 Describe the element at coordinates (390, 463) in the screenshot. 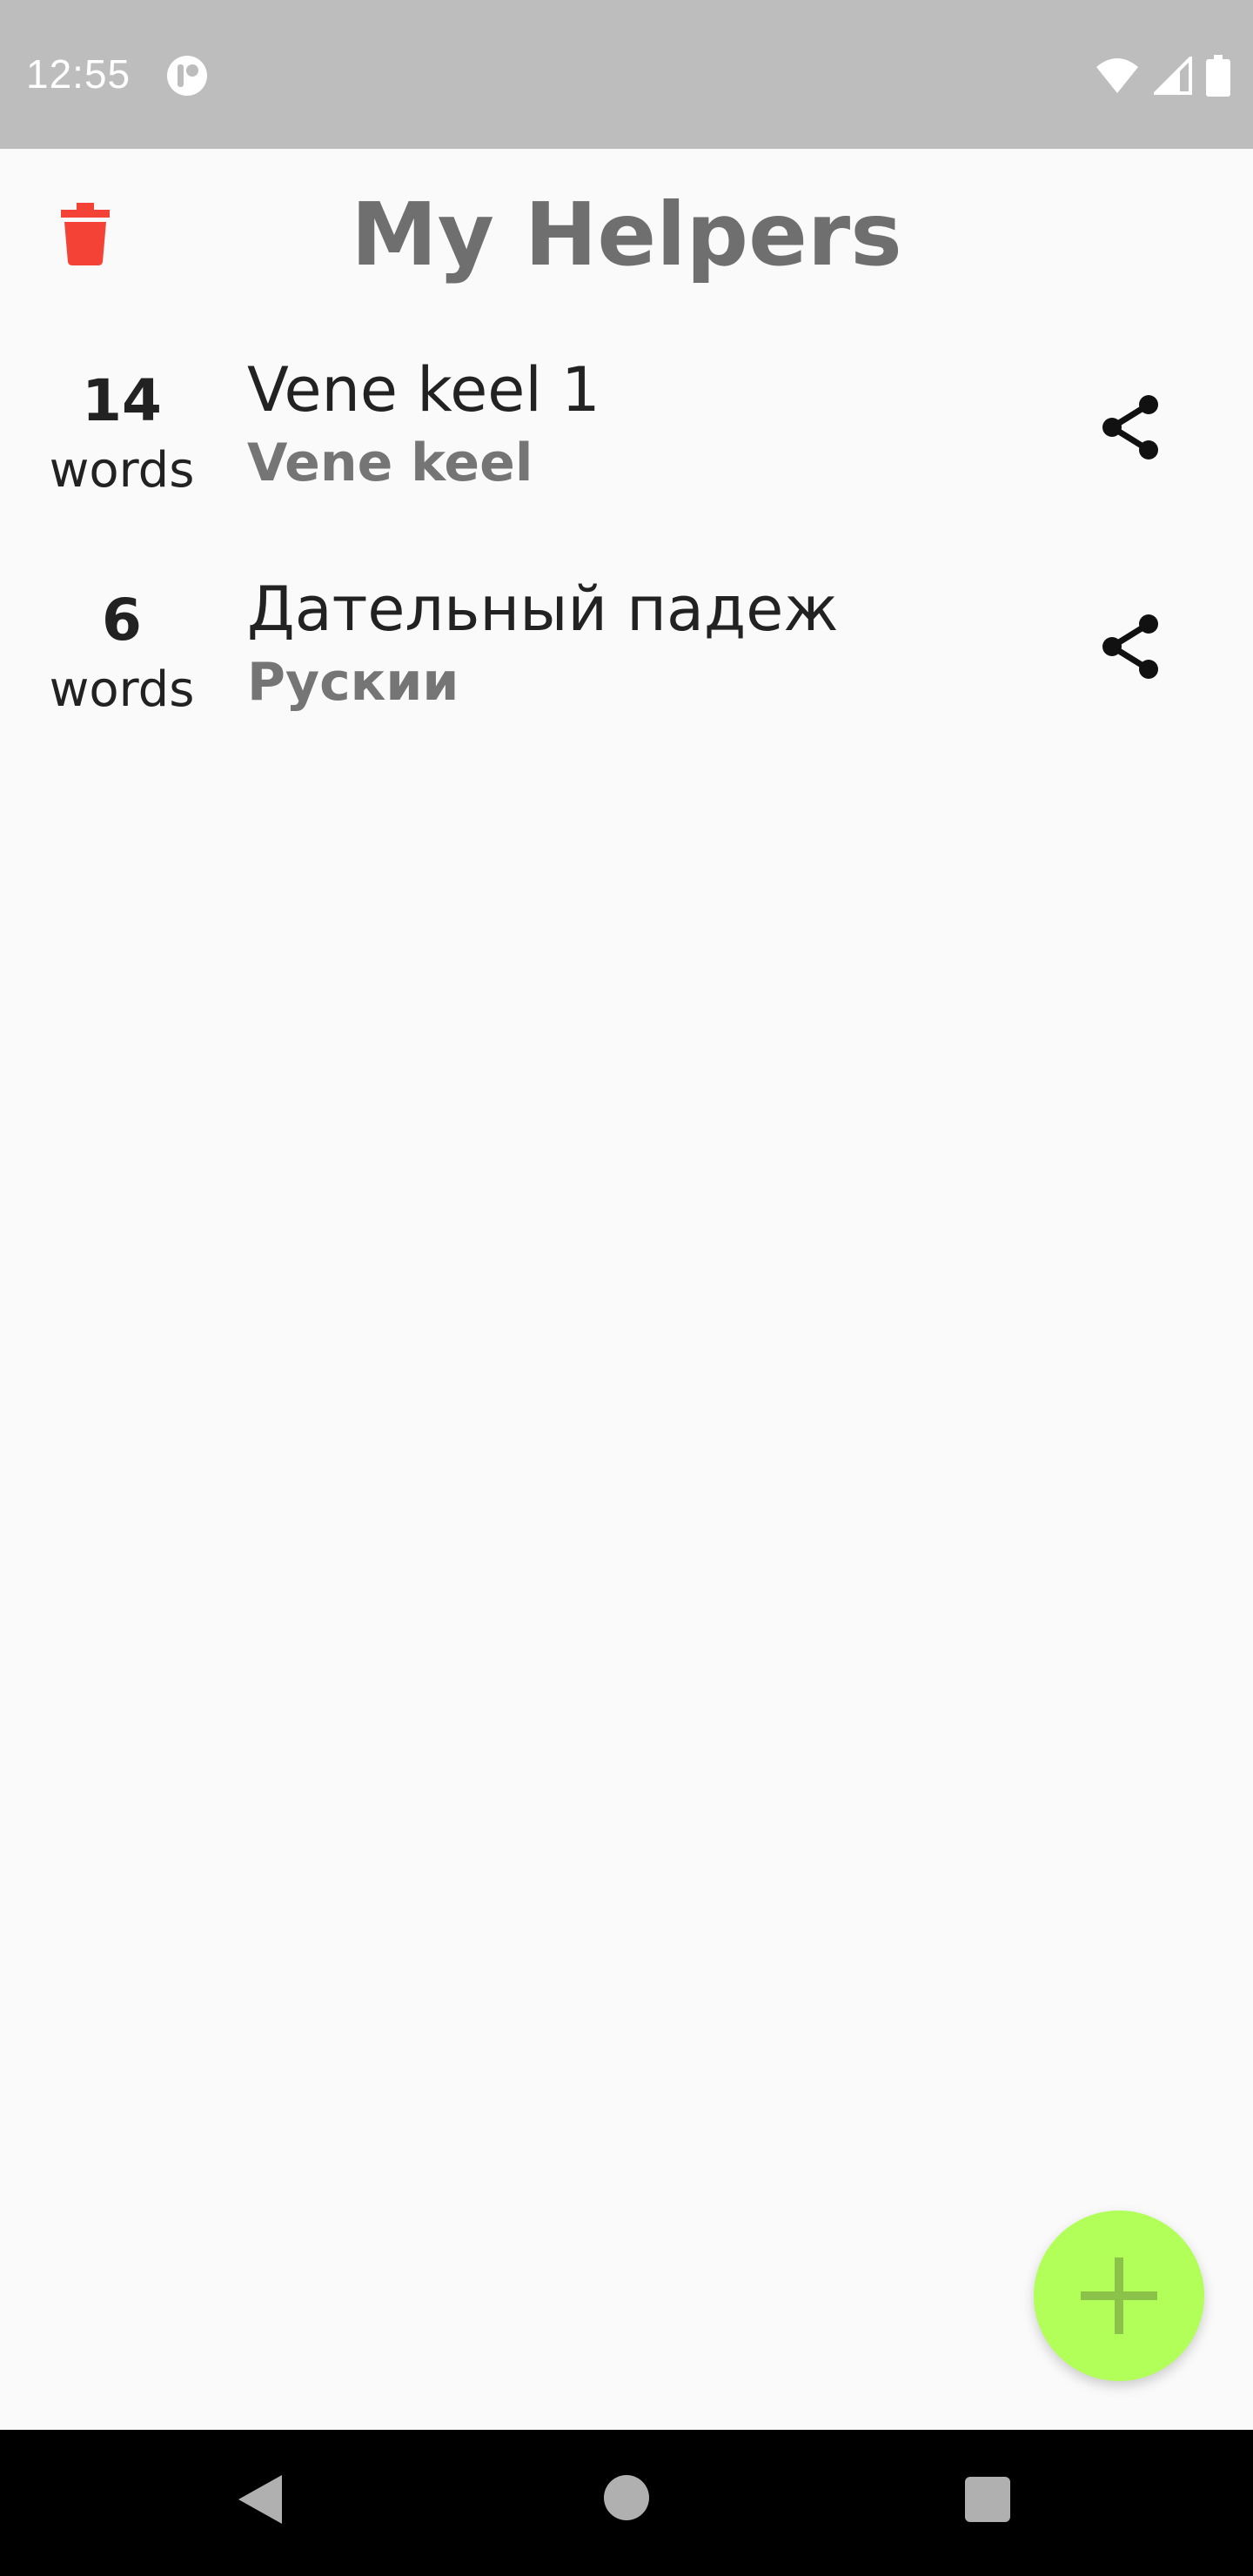

I see `helper-language: Vene keel` at that location.